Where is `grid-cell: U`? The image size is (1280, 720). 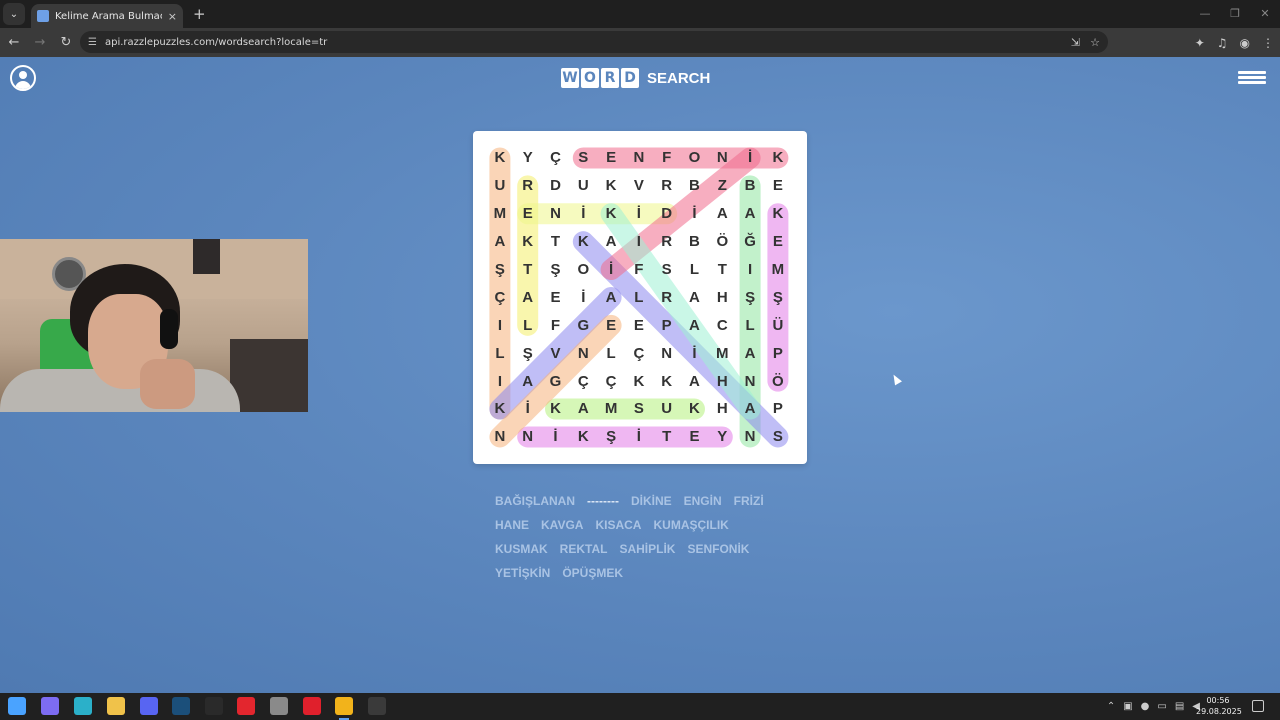
grid-cell: U is located at coordinates (583, 186).